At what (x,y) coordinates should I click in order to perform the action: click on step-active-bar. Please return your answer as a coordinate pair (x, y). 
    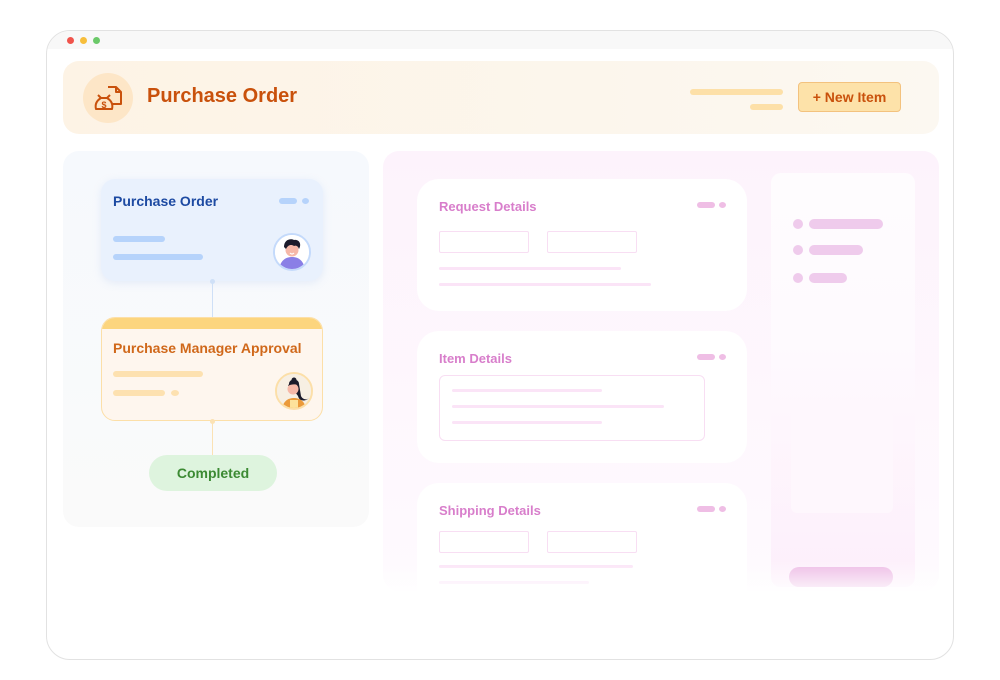
    Looking at the image, I should click on (212, 323).